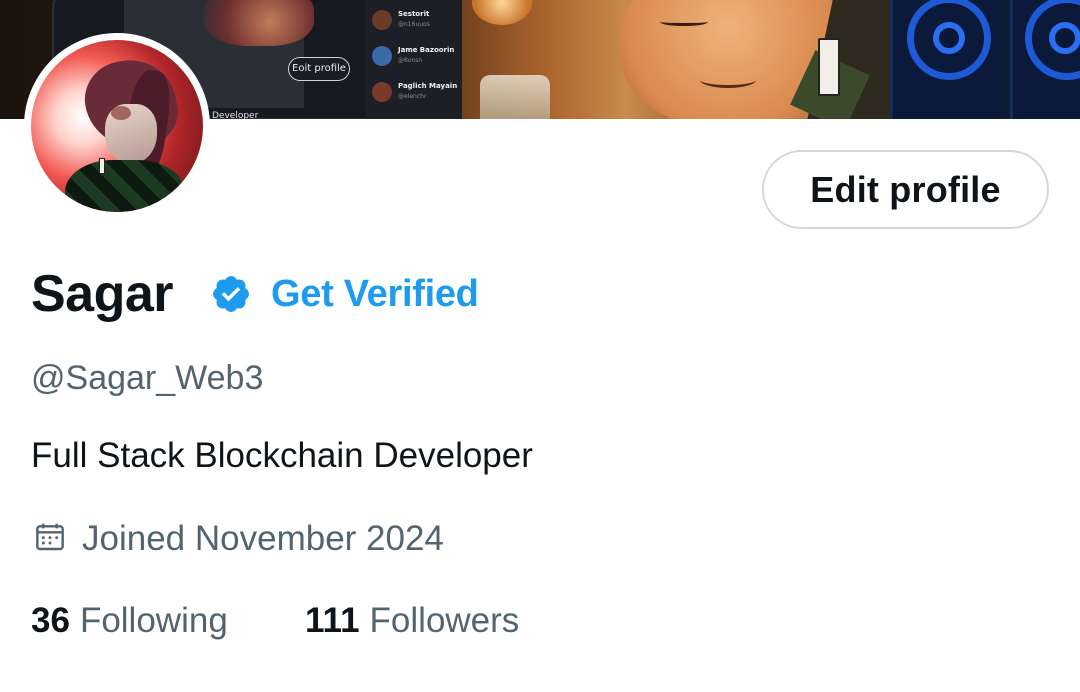  What do you see at coordinates (235, 115) in the screenshot?
I see `banner-developer-text: Developer` at bounding box center [235, 115].